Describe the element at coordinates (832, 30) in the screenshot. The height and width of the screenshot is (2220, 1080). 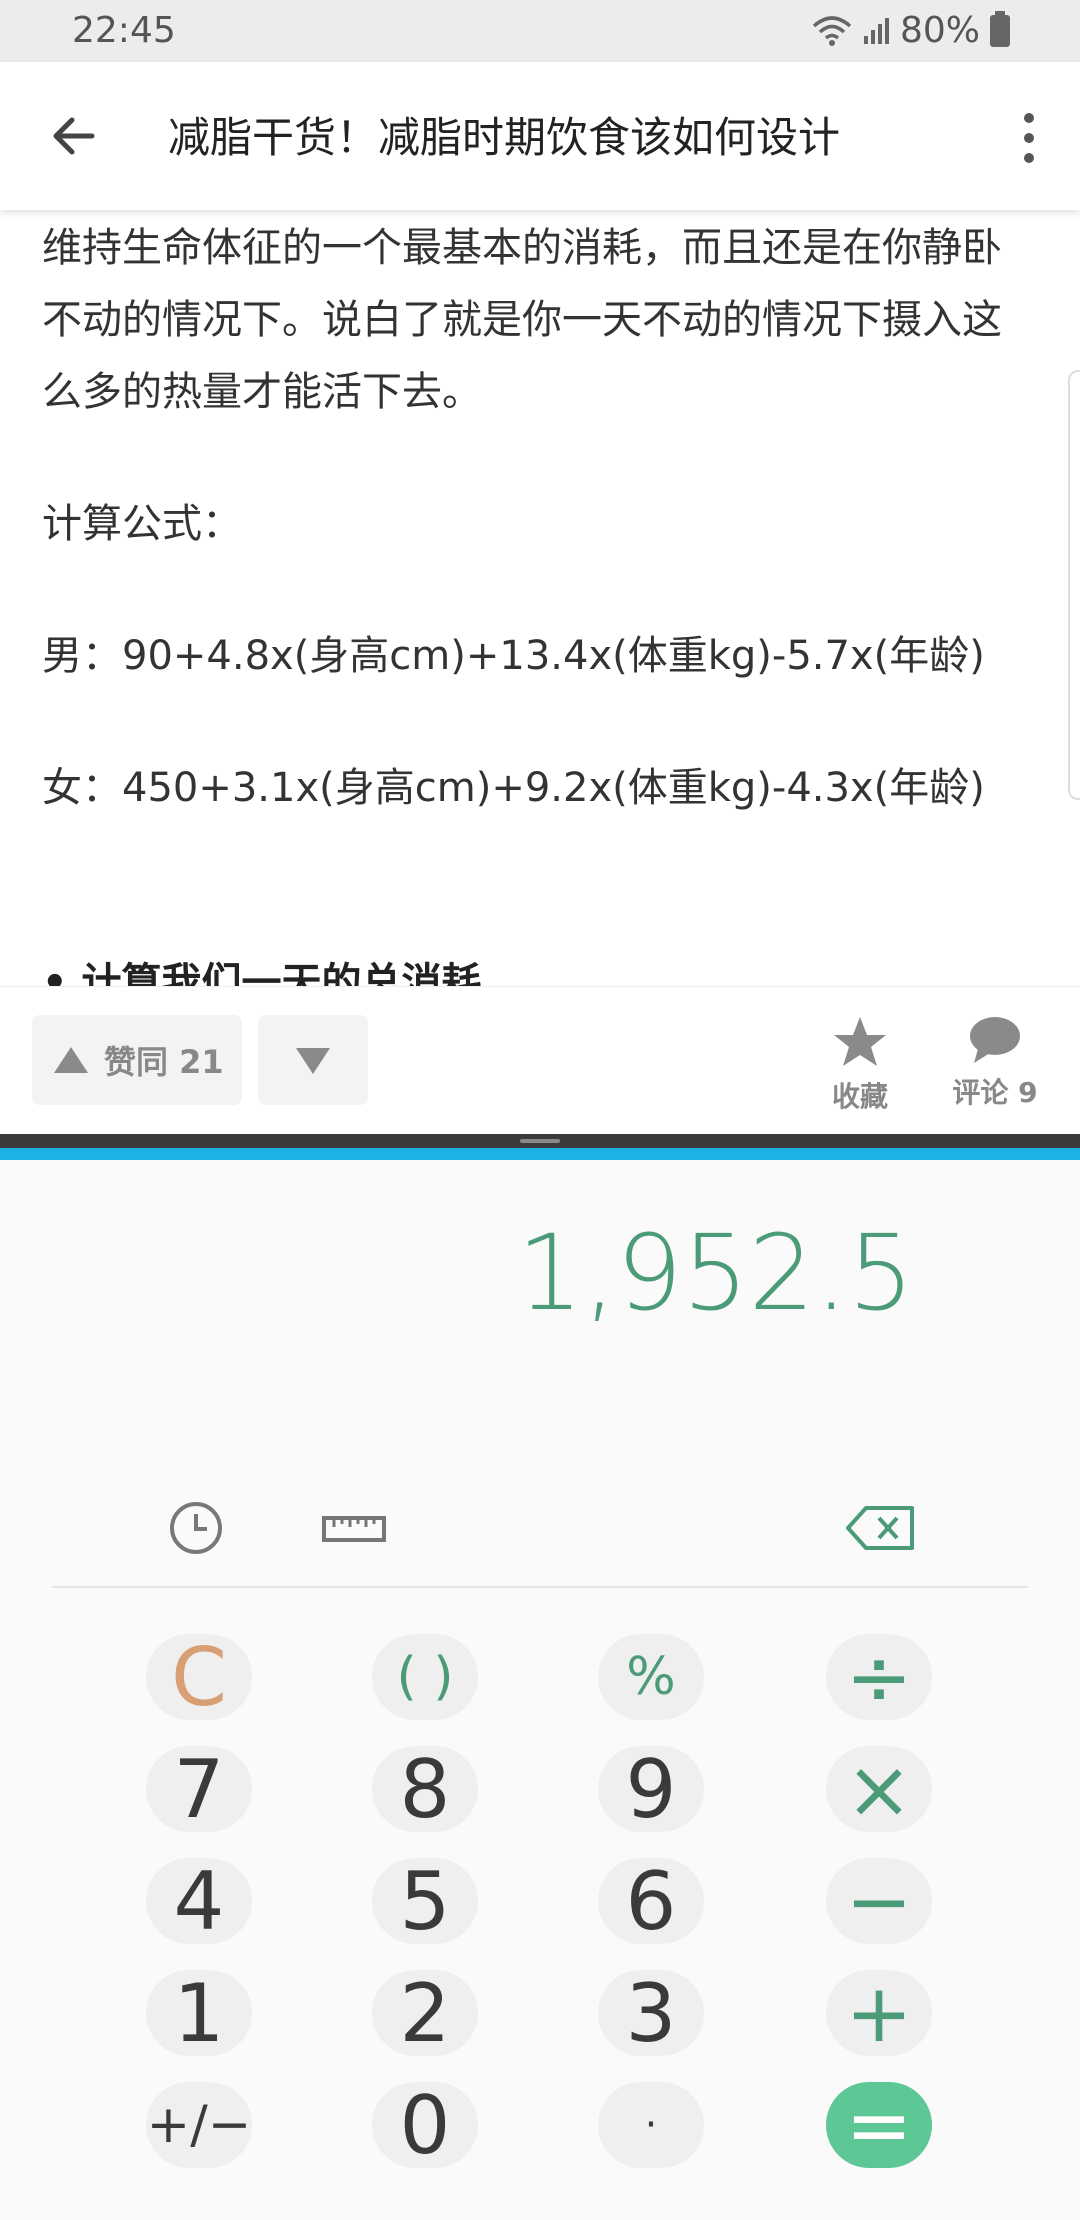
I see `wifi-icon` at that location.